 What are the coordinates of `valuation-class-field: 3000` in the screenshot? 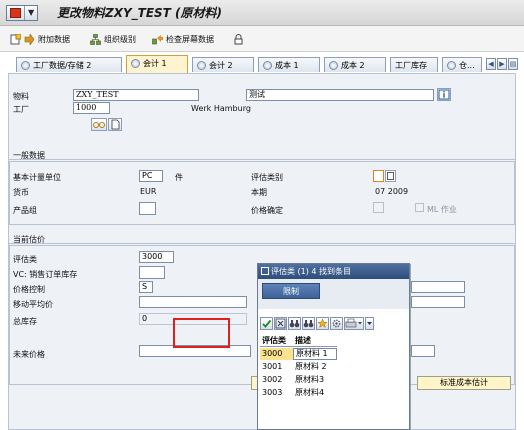 It's located at (156, 257).